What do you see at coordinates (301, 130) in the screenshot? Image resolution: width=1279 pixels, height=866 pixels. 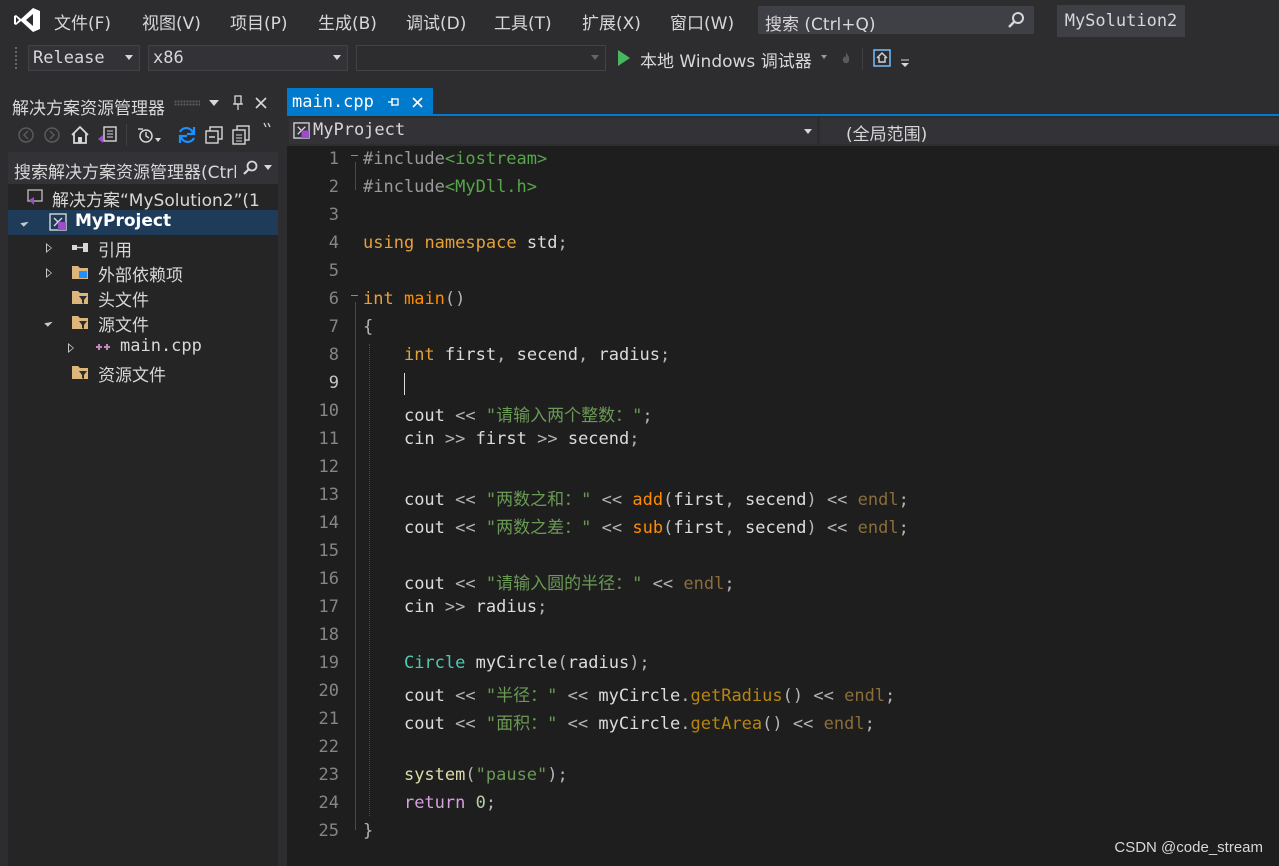 I see `cpp-project-icon` at bounding box center [301, 130].